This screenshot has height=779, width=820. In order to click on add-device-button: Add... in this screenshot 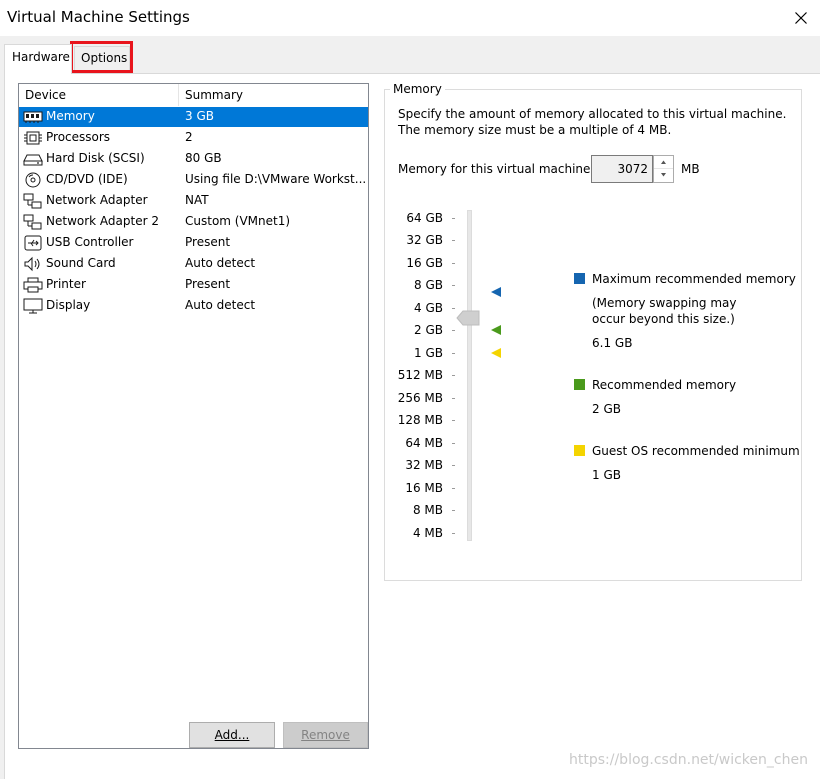, I will do `click(232, 735)`.